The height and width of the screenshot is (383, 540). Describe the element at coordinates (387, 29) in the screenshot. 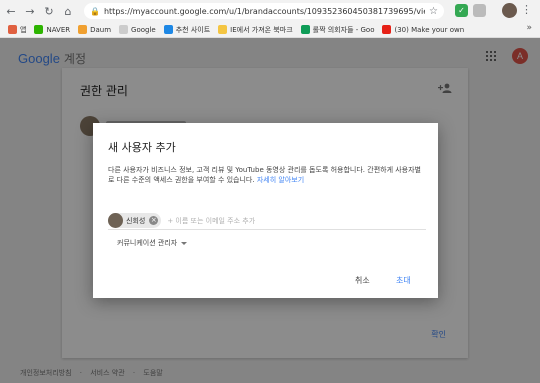

I see `youtube-icon` at that location.